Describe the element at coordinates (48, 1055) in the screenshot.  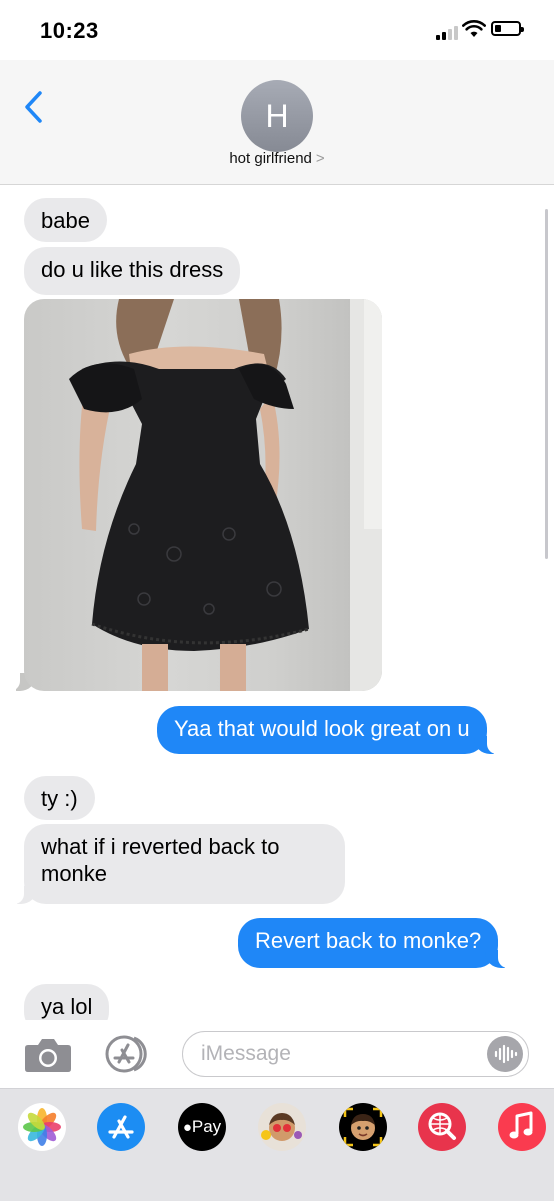
I see `camera-icon` at that location.